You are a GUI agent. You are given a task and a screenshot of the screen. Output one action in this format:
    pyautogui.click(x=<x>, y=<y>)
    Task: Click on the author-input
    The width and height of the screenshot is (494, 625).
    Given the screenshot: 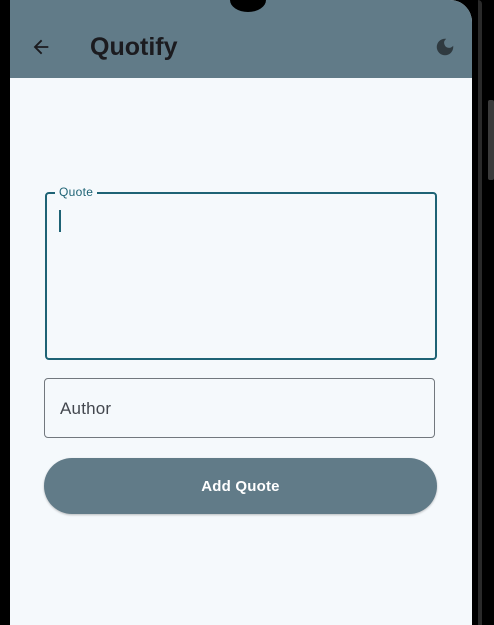 What is the action you would take?
    pyautogui.click(x=240, y=409)
    